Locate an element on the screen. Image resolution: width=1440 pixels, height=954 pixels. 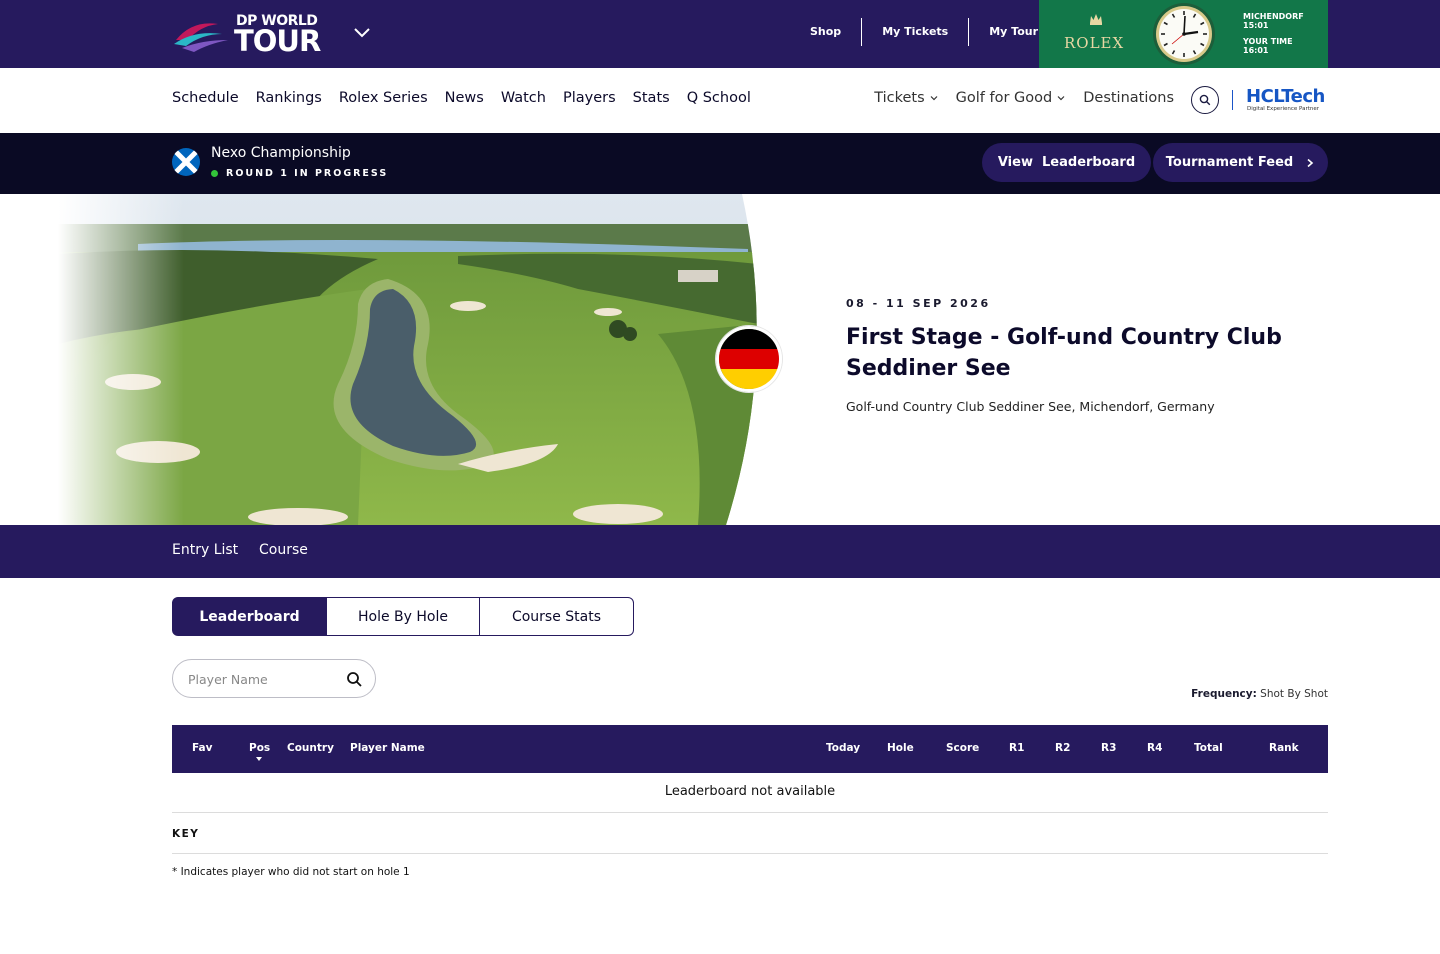
tournament-dates: 08 - 11 SEP 2026 is located at coordinates (918, 303).